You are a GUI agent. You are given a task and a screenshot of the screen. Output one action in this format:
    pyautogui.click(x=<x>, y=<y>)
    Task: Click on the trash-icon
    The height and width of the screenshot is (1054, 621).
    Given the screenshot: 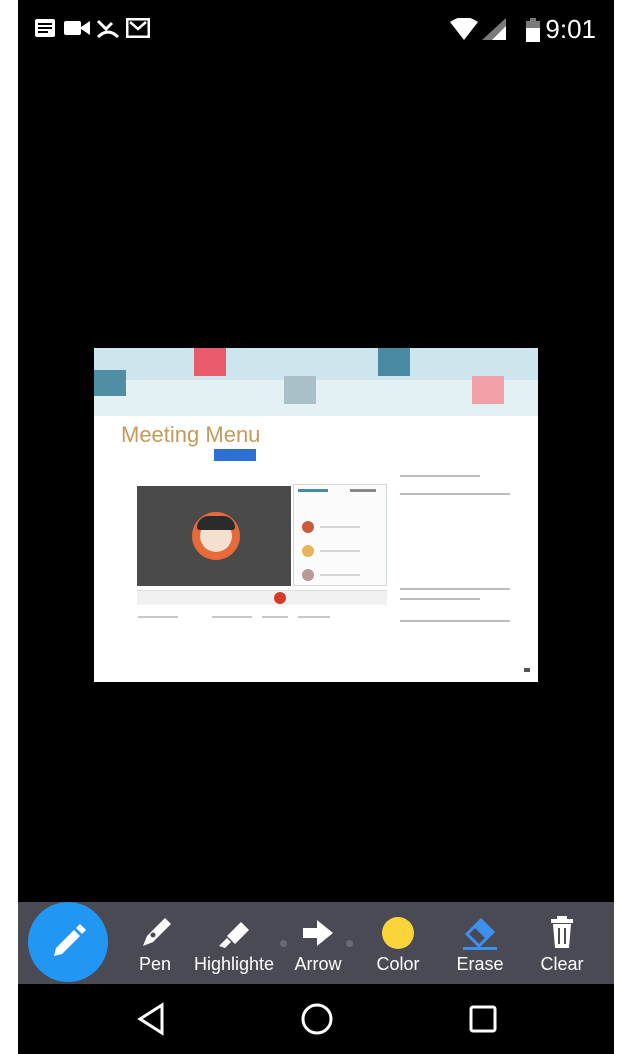 What is the action you would take?
    pyautogui.click(x=562, y=932)
    